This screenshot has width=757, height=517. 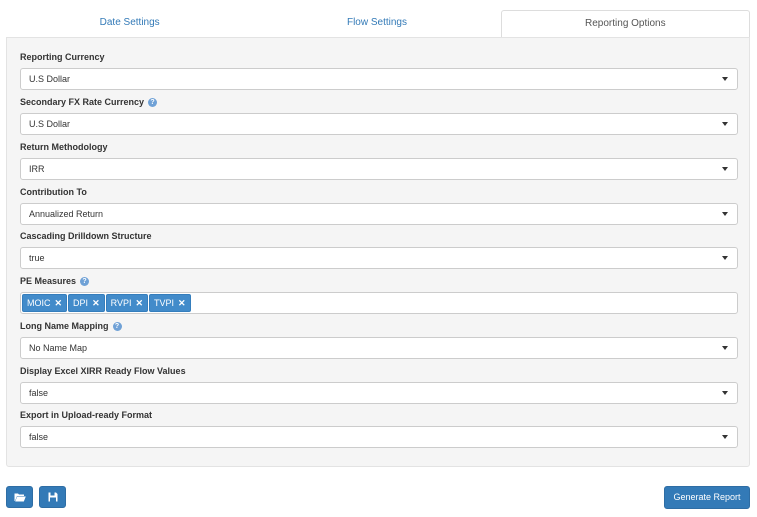 I want to click on pe-measures-label: PE Measures?, so click(x=379, y=281).